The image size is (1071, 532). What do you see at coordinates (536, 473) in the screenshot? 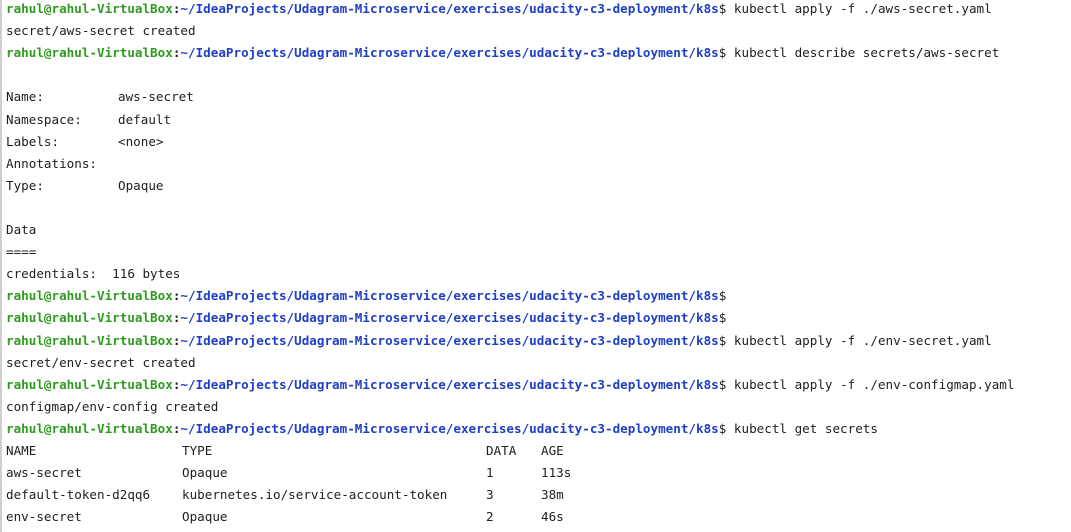
I see `table-row: aws-secret Opaque 1 113s` at bounding box center [536, 473].